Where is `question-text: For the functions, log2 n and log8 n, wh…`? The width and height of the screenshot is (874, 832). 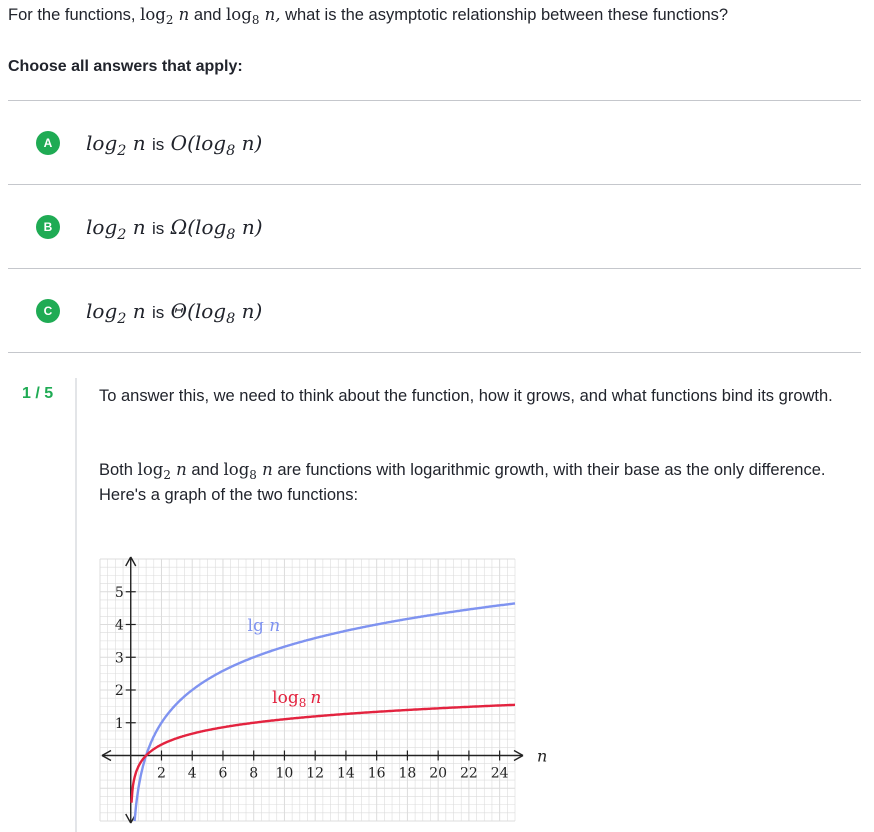 question-text: For the functions, log2 n and log8 n, wh… is located at coordinates (438, 16).